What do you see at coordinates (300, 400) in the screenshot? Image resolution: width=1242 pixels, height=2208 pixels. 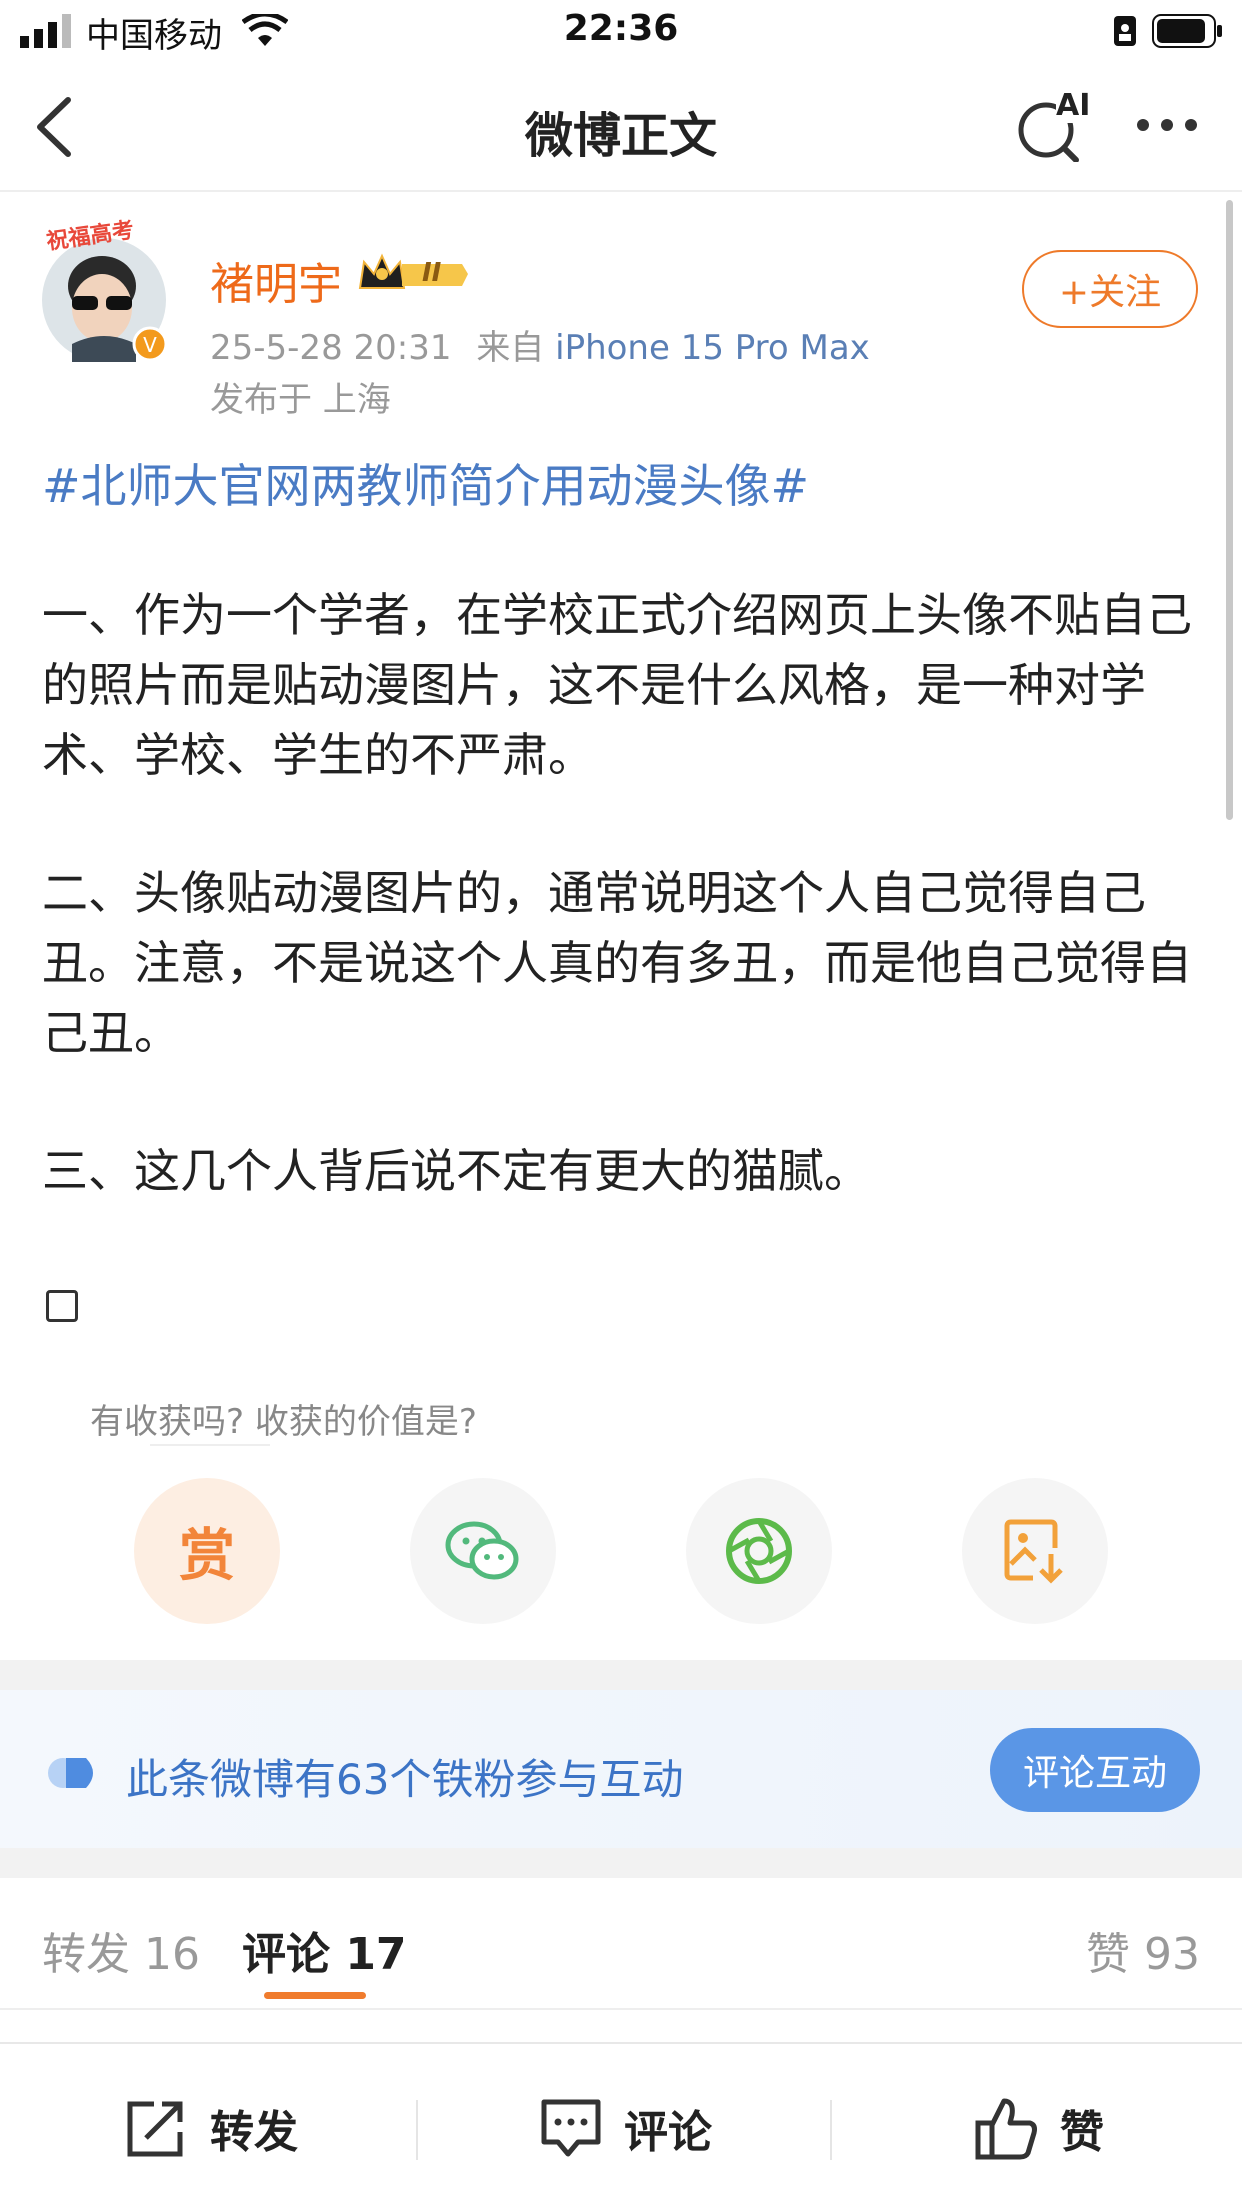 I see `location: 发布于 上海` at bounding box center [300, 400].